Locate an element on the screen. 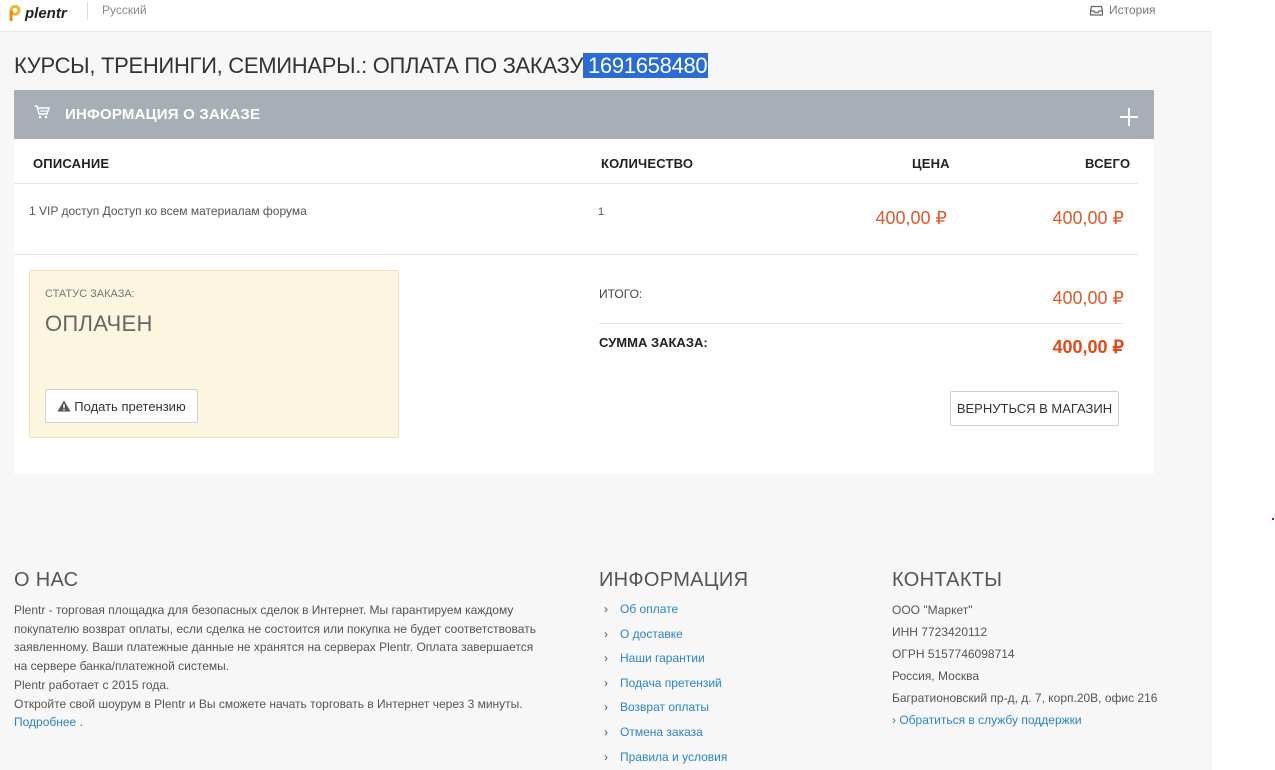  order-card-title: ИНФОРМАЦИЯ О ЗАКАЗЕ is located at coordinates (163, 114).